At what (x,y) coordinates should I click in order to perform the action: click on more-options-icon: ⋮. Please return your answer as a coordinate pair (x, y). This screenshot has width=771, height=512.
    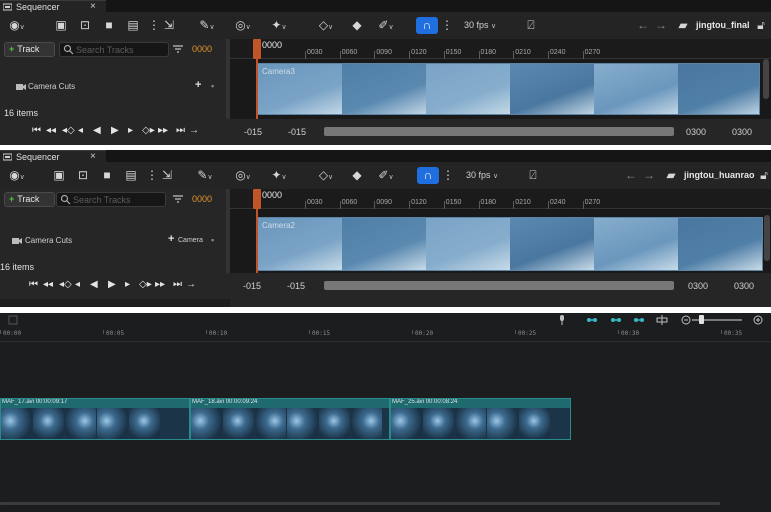
    Looking at the image, I should click on (152, 175).